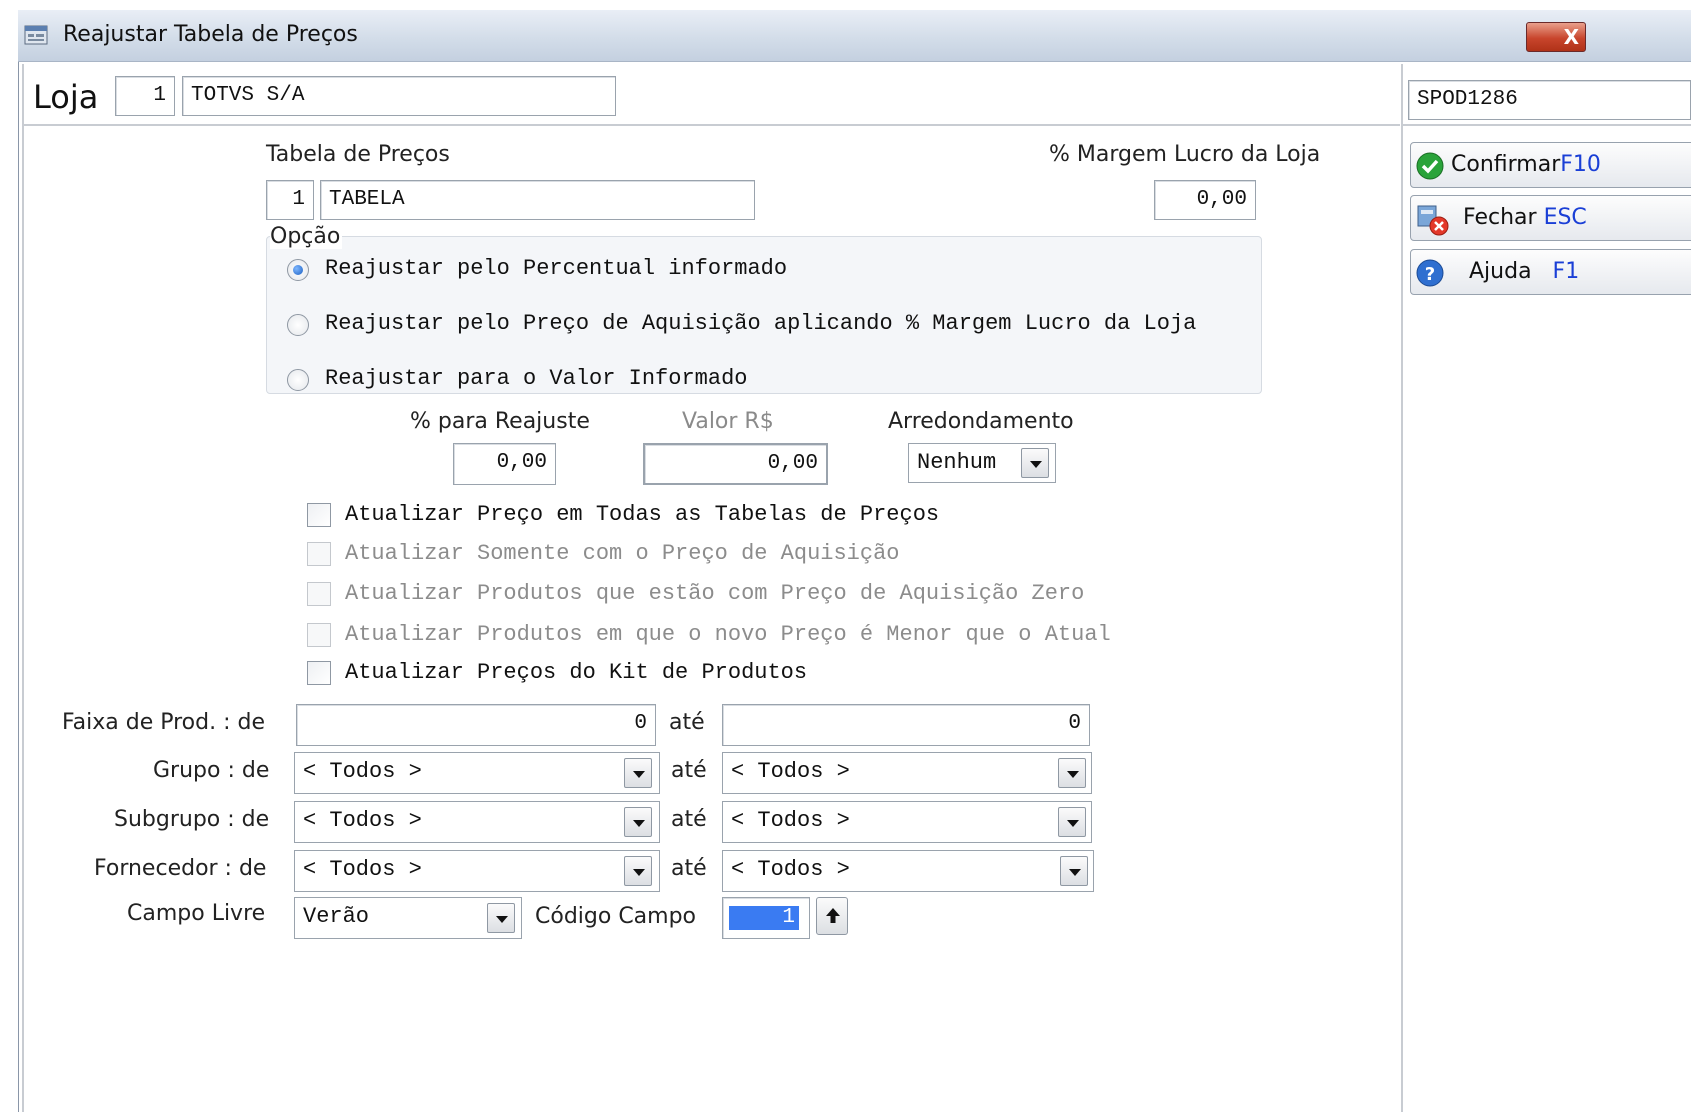 Image resolution: width=1691 pixels, height=1112 pixels. I want to click on grupo-to-dropdown-icon, so click(1072, 773).